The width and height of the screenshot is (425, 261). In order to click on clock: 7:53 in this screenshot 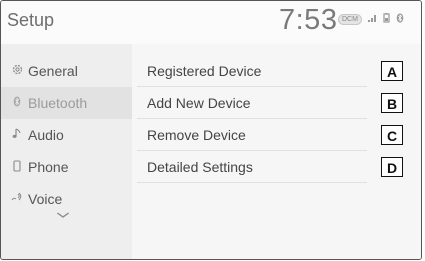, I will do `click(308, 20)`.